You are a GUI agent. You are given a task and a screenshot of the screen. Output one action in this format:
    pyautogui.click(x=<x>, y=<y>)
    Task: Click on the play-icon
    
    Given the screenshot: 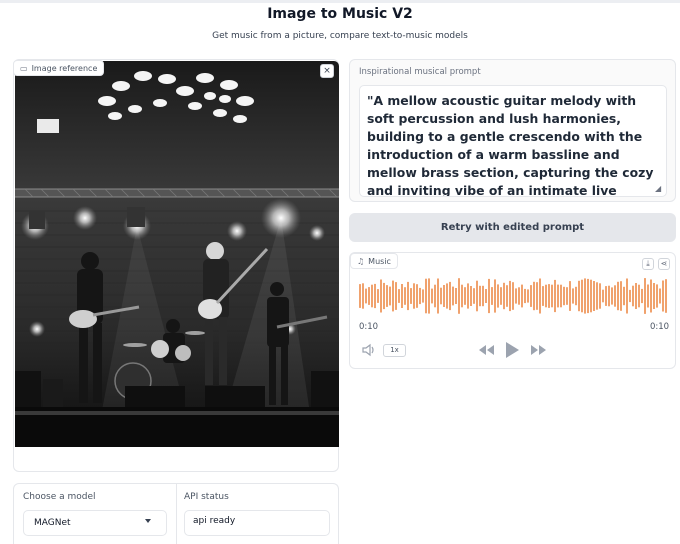 What is the action you would take?
    pyautogui.click(x=512, y=350)
    